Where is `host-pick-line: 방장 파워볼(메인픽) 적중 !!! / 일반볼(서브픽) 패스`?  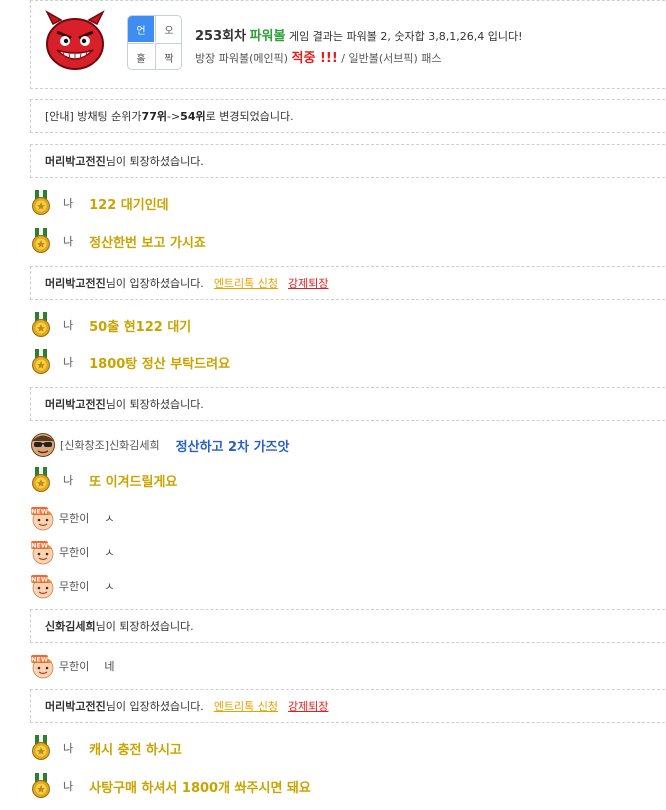
host-pick-line: 방장 파워볼(메인픽) 적중 !!! / 일반볼(서브픽) 패스 is located at coordinates (318, 56).